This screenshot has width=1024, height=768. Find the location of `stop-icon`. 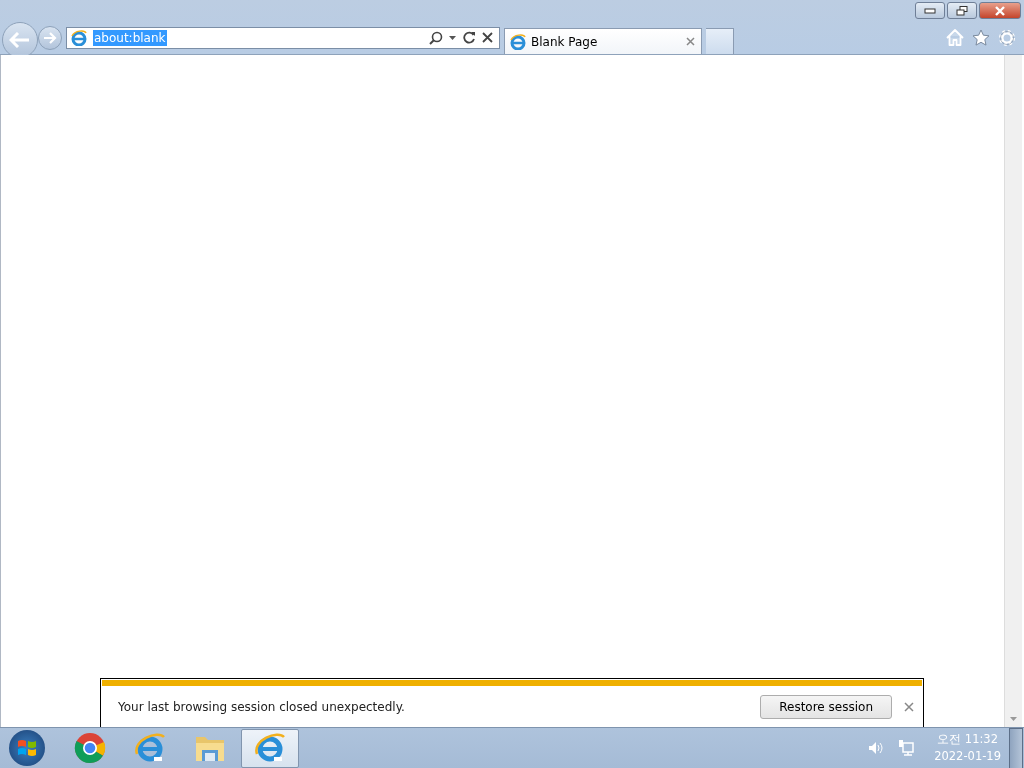

stop-icon is located at coordinates (487, 37).